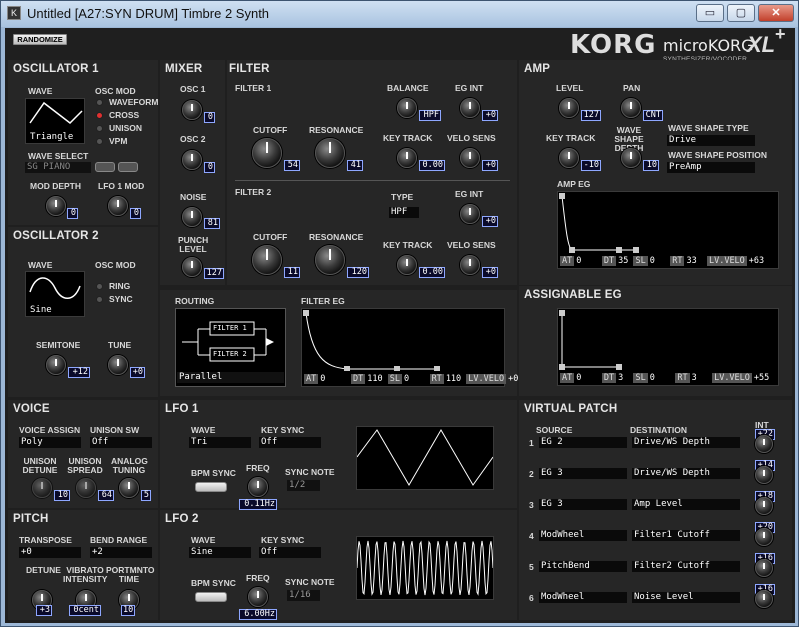  Describe the element at coordinates (404, 212) in the screenshot. I see `f2-type-value: HPF` at that location.